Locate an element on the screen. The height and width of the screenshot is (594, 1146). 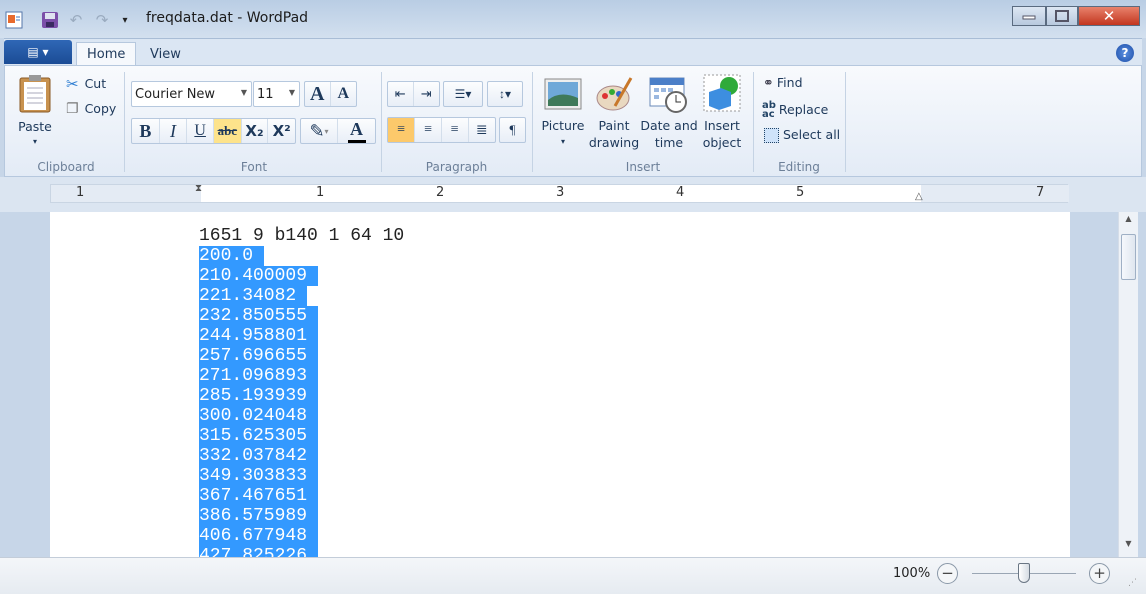
insert-label: Insert is located at coordinates (722, 125).